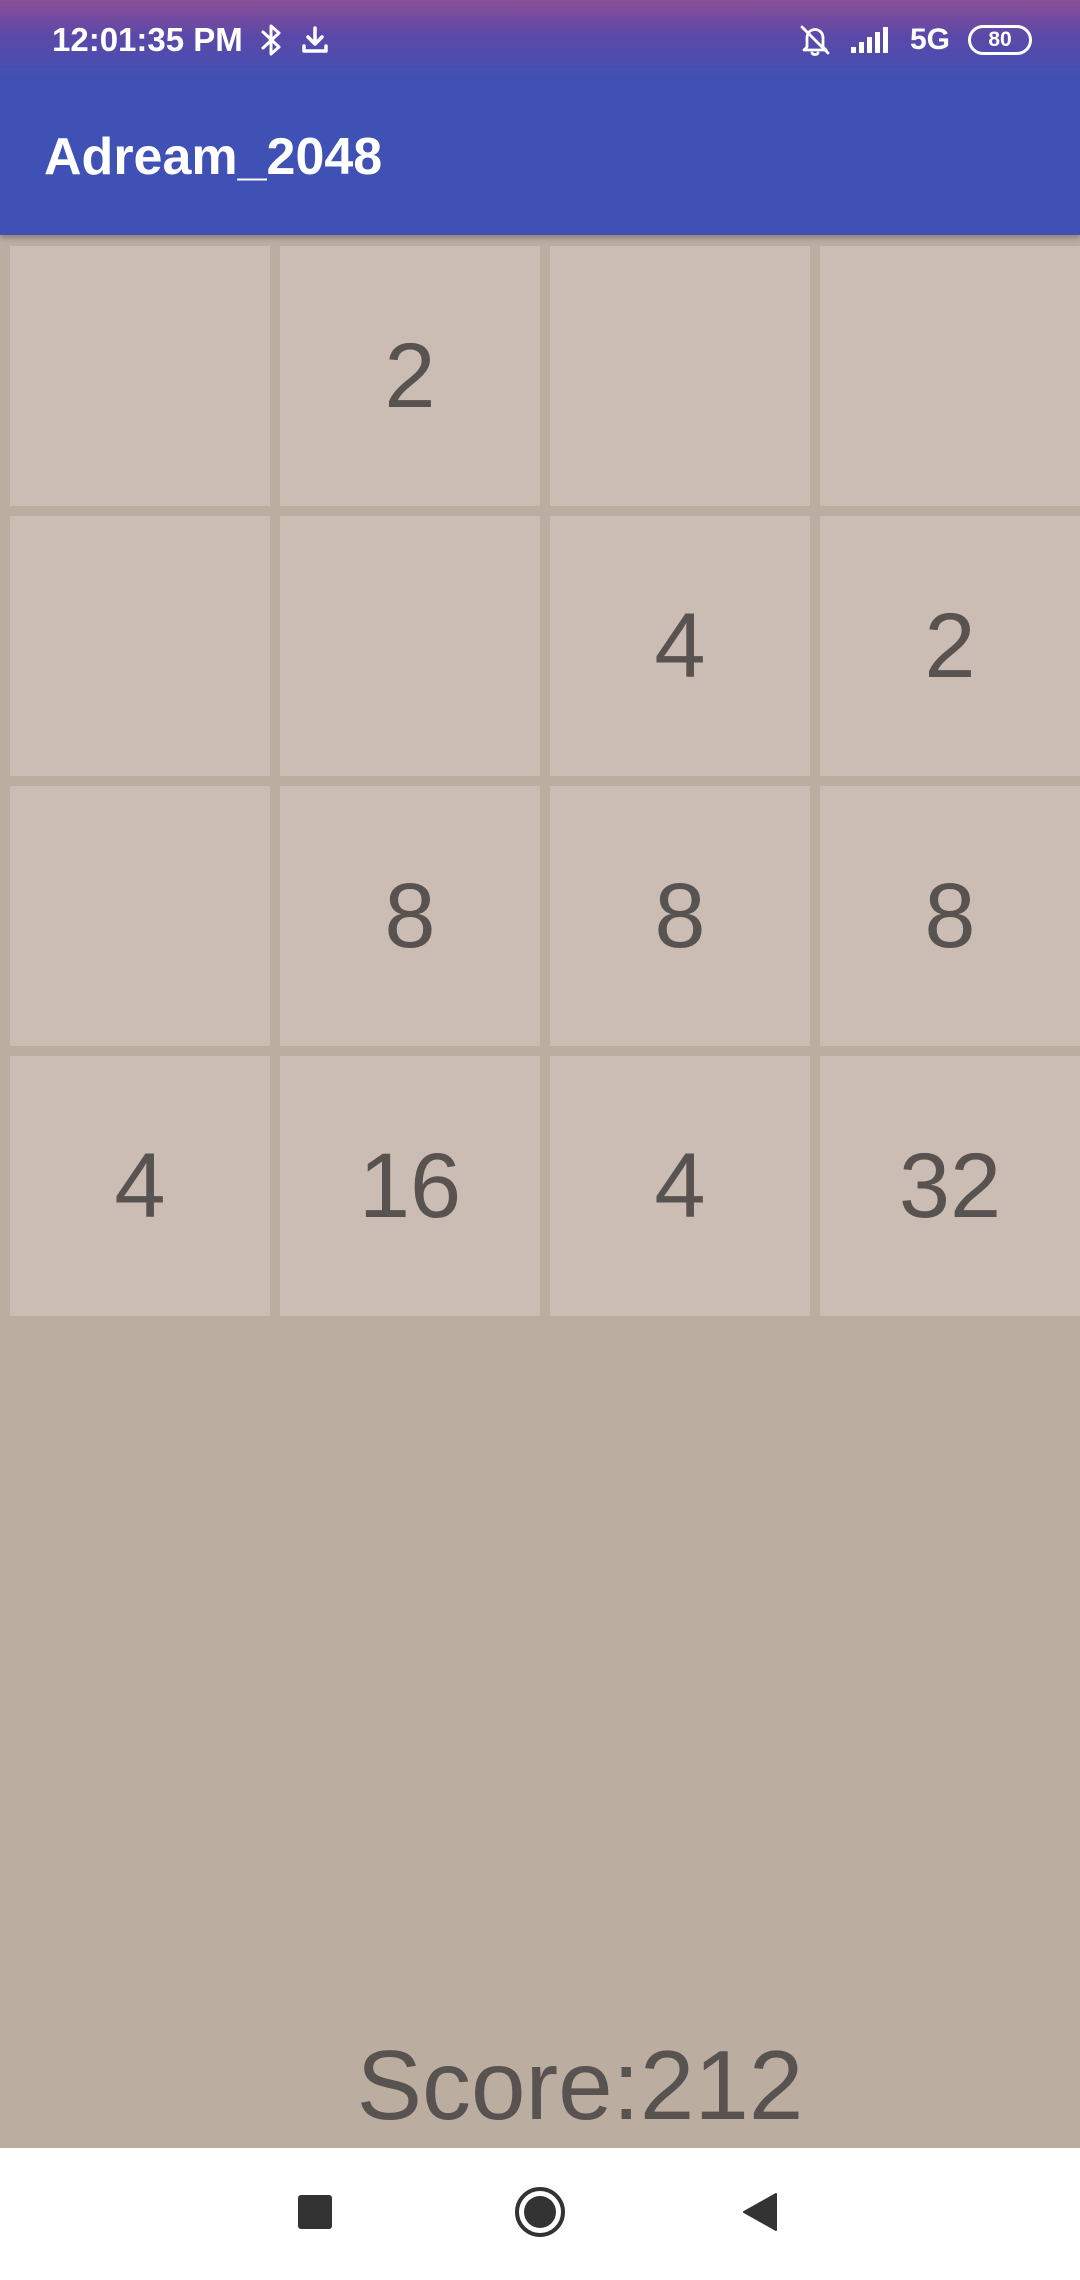  I want to click on home-icon, so click(540, 2214).